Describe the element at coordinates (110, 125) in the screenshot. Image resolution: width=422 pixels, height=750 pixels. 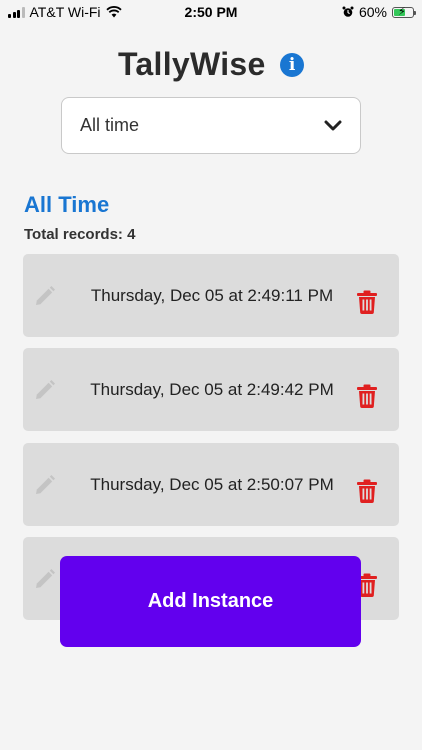
I see `time-filter-value: All time` at that location.